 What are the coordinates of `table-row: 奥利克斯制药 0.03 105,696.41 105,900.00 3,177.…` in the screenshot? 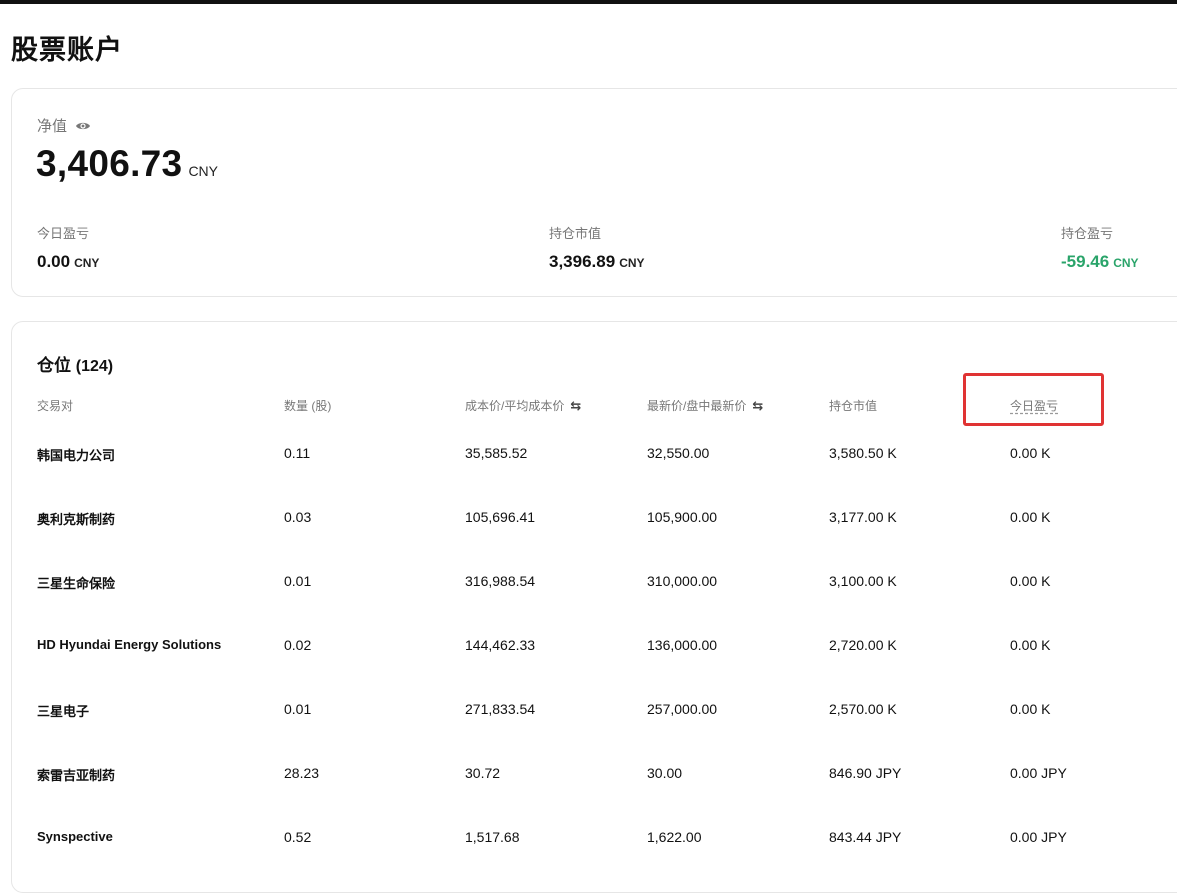 It's located at (594, 541).